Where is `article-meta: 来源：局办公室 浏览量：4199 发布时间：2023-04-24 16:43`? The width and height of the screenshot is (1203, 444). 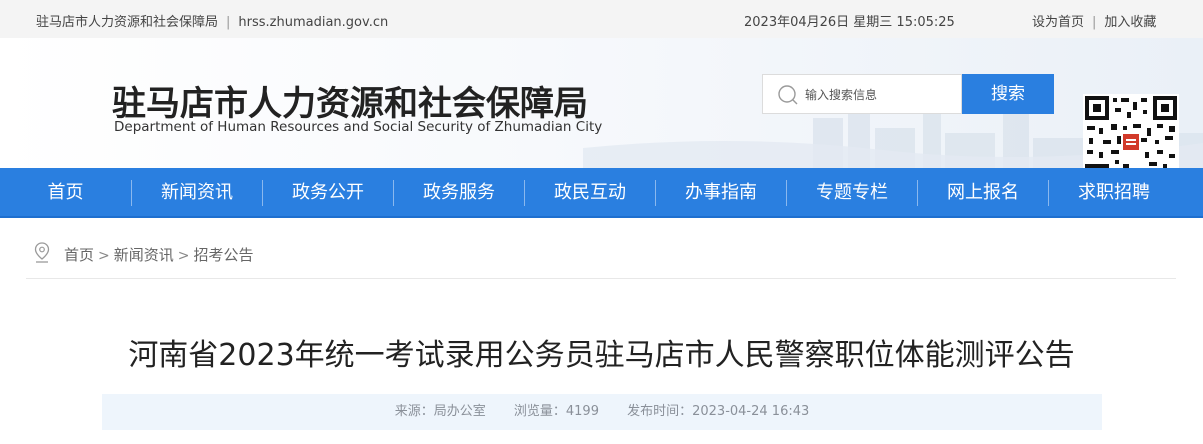 article-meta: 来源：局办公室 浏览量：4199 发布时间：2023-04-24 16:43 is located at coordinates (602, 412).